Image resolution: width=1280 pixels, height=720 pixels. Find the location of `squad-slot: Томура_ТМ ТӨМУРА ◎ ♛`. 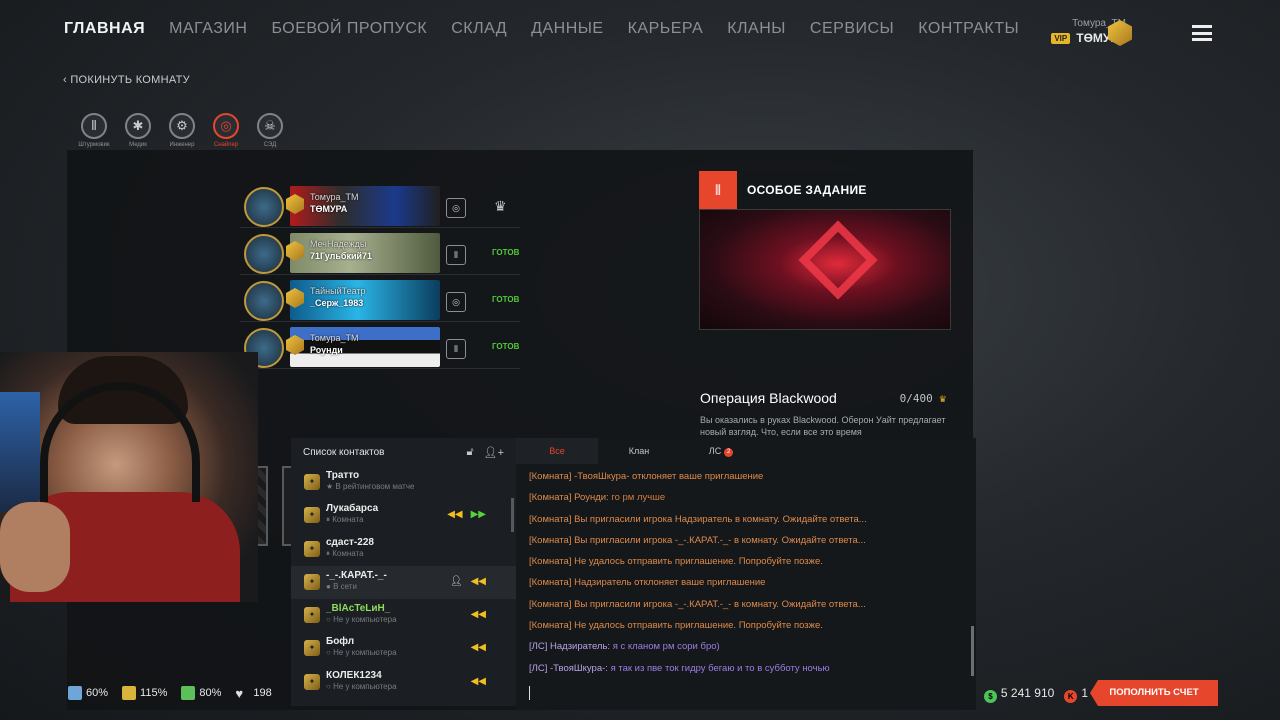

squad-slot: Томура_ТМ ТӨМУРА ◎ ♛ is located at coordinates (380, 206).